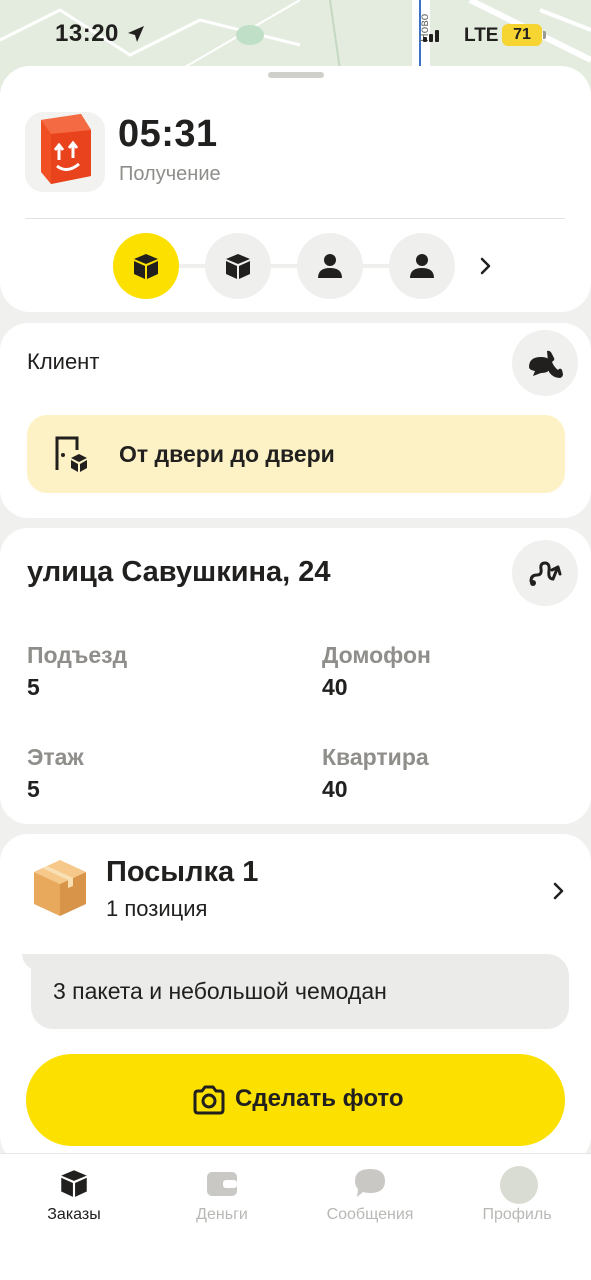  Describe the element at coordinates (157, 908) in the screenshot. I see `parcel-items-count: 1 позиция` at that location.